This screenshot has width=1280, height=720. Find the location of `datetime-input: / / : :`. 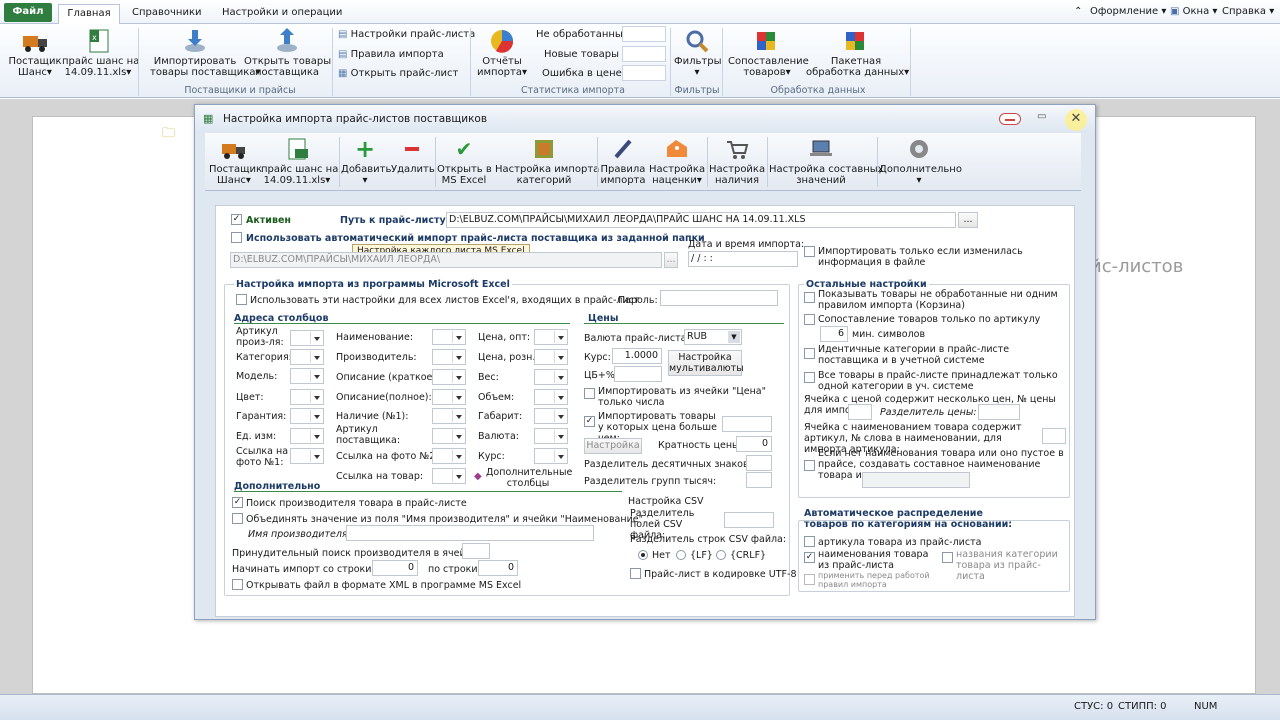

datetime-input: / / : : is located at coordinates (743, 259).